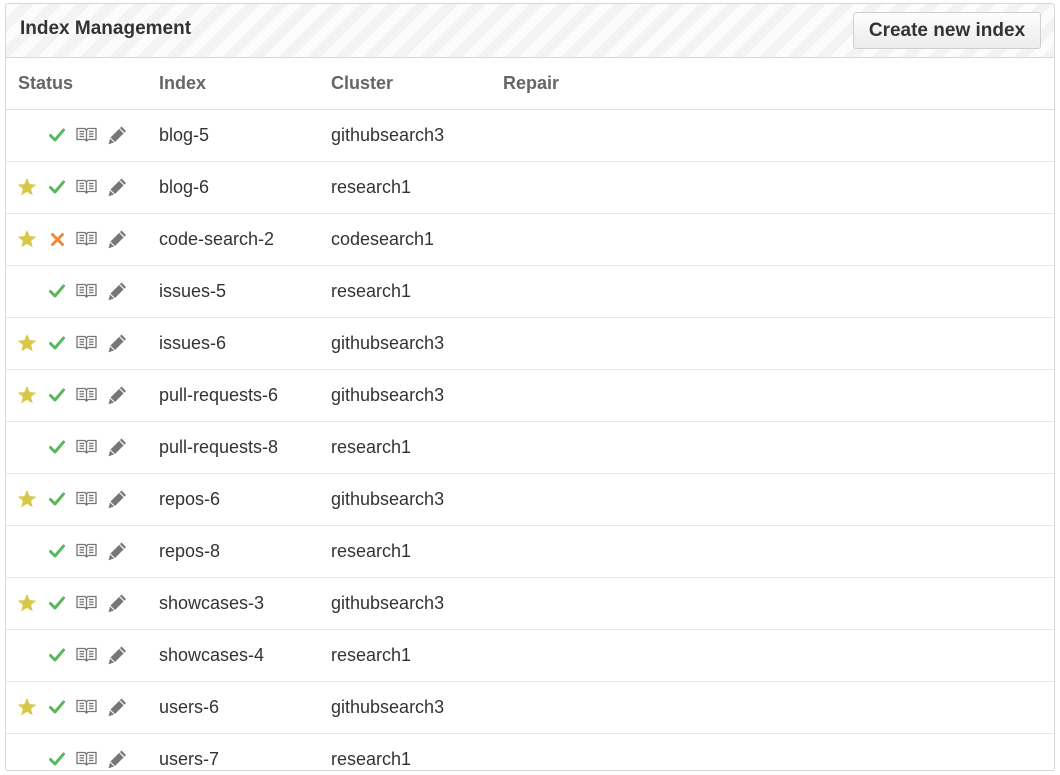 This screenshot has height=775, width=1060. I want to click on table-row: blog-5 githubsearch3, so click(530, 135).